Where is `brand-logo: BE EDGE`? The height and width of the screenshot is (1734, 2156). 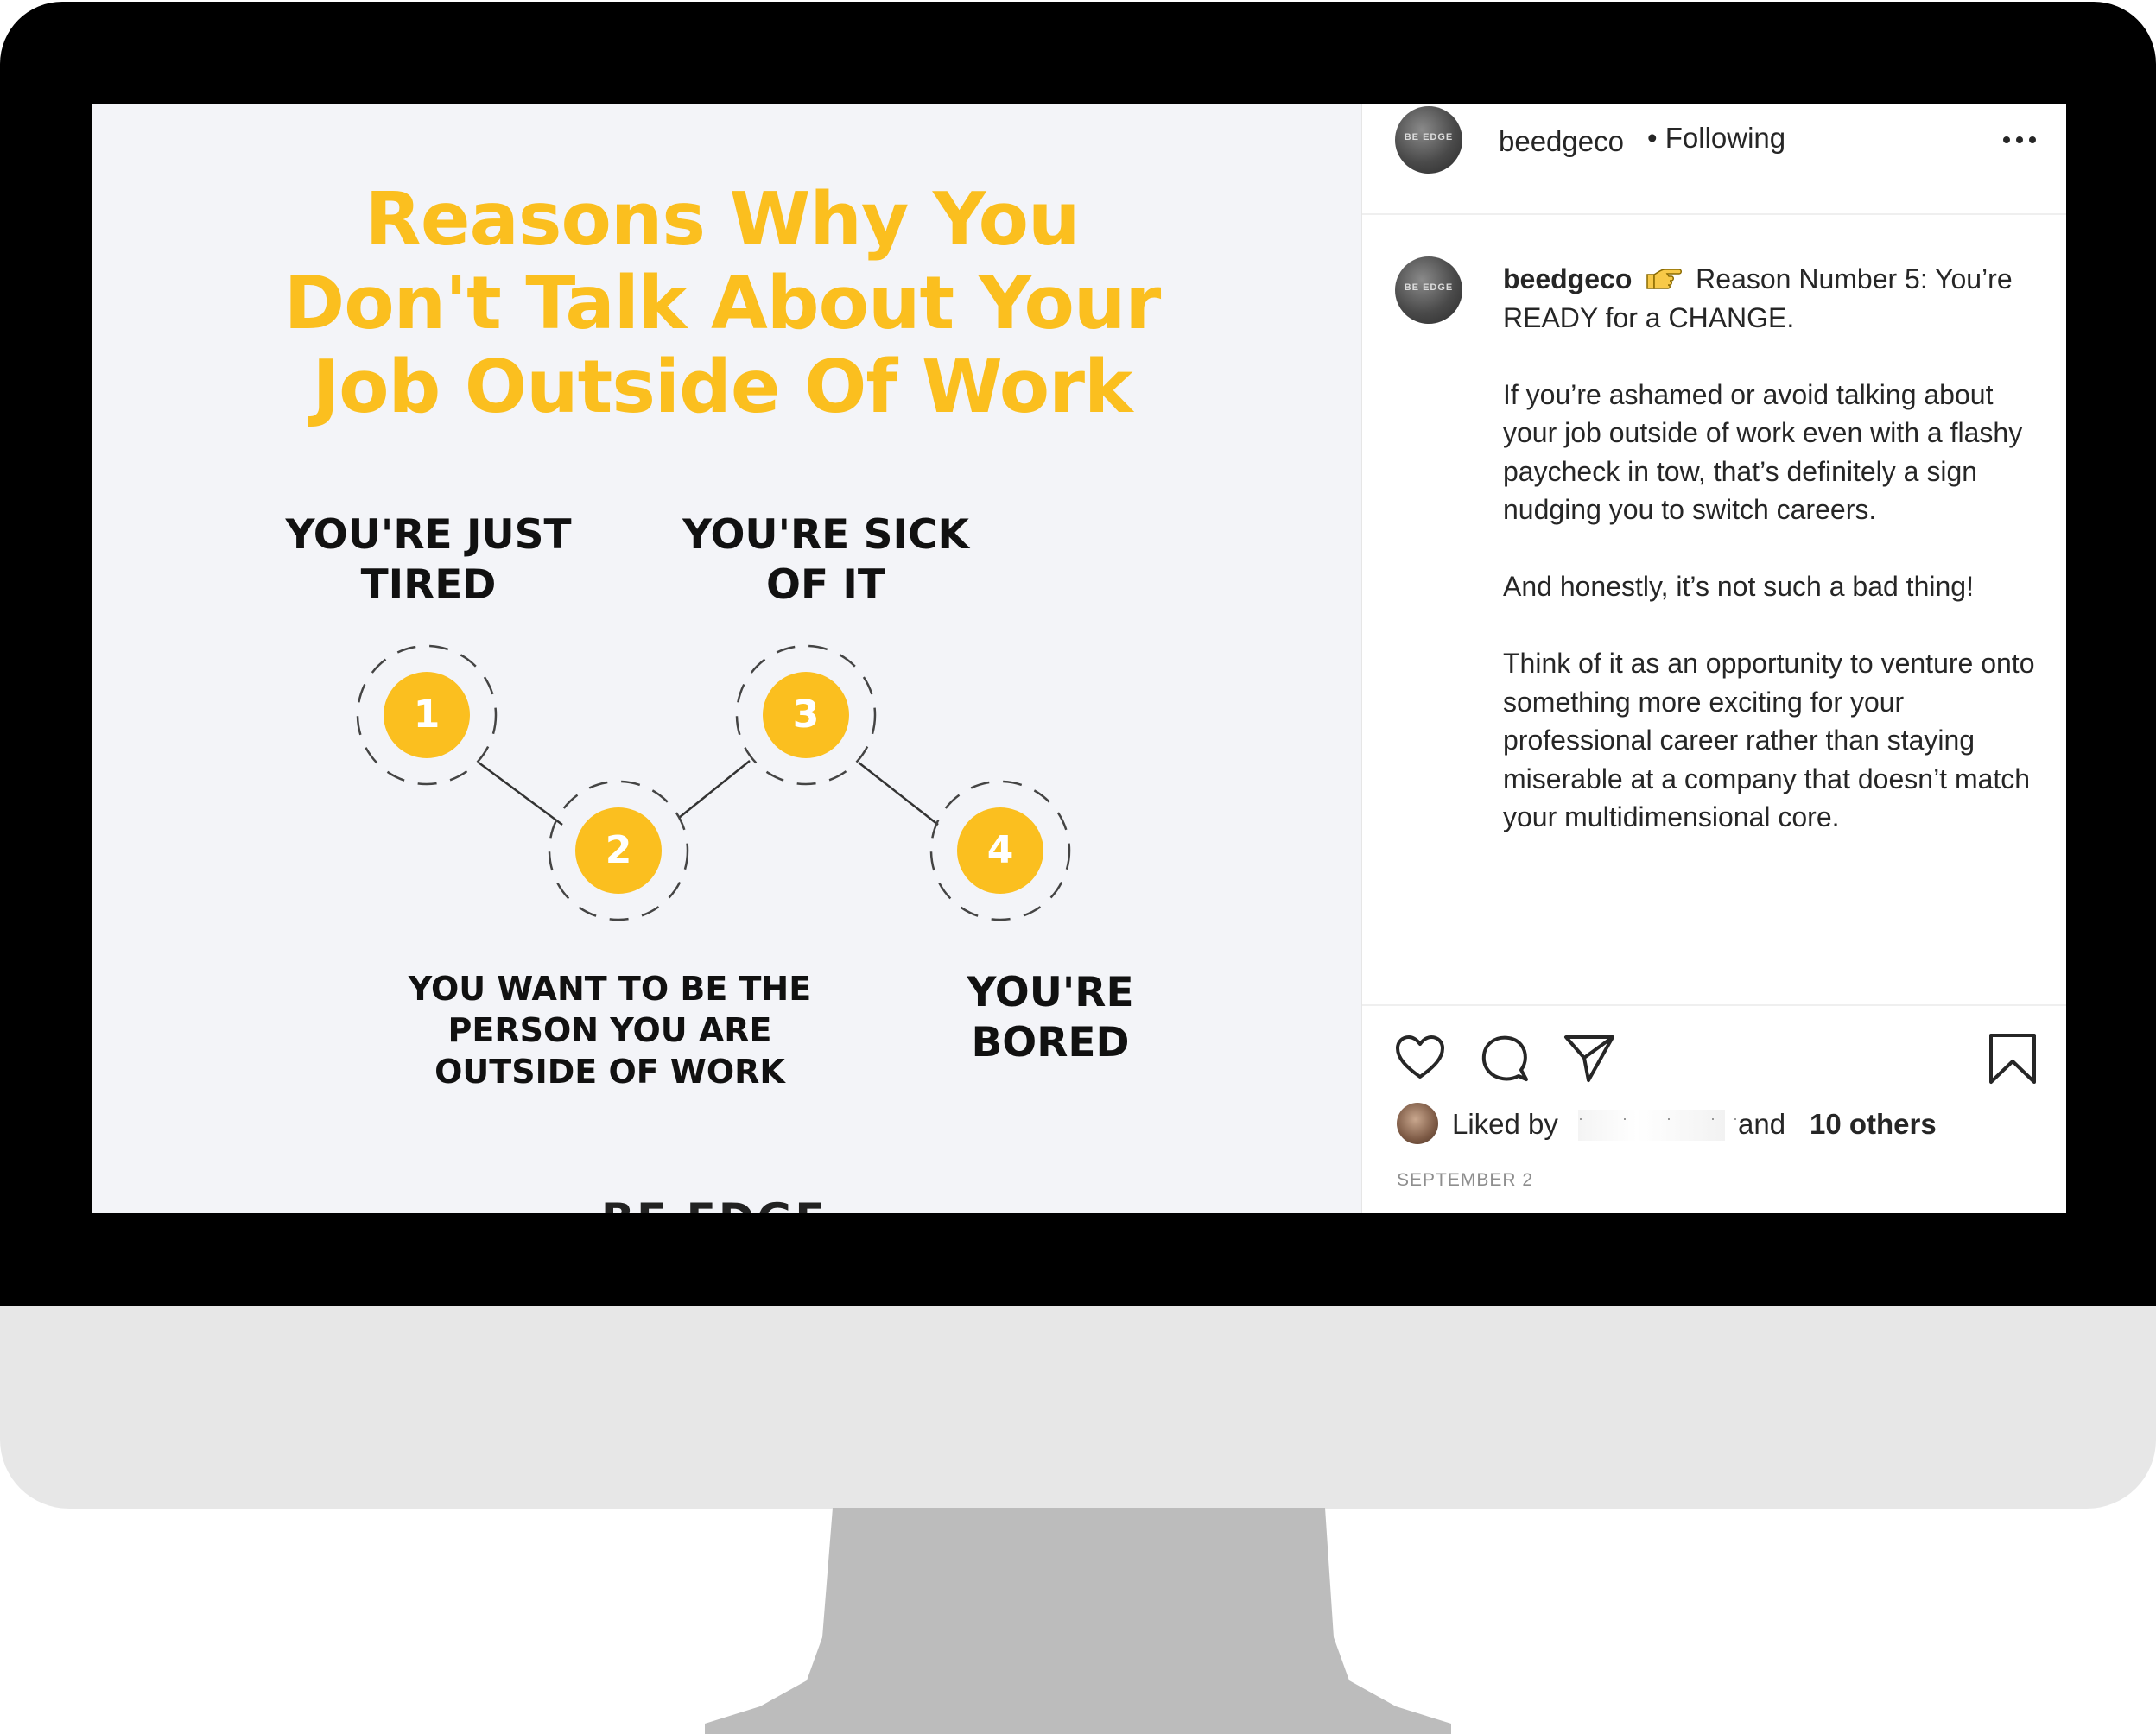
brand-logo: BE EDGE is located at coordinates (715, 1203).